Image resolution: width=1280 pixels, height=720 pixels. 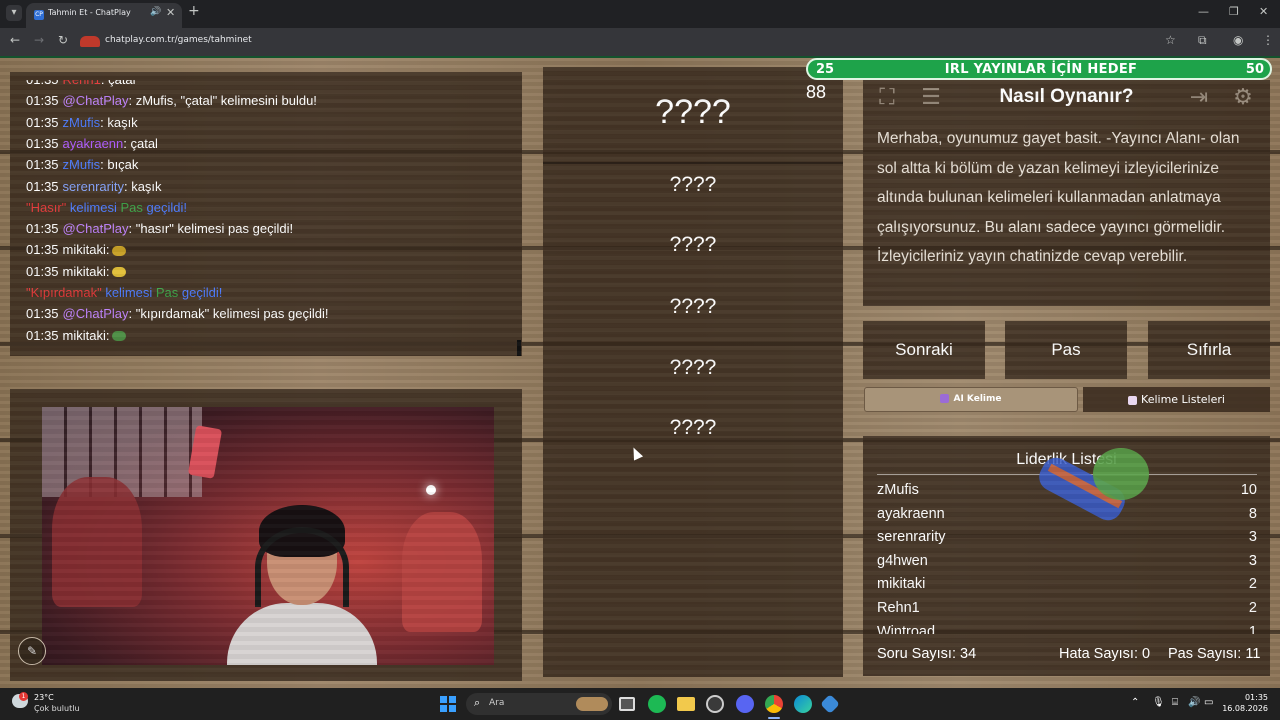 I want to click on chat-text: : kaşık, so click(x=142, y=186).